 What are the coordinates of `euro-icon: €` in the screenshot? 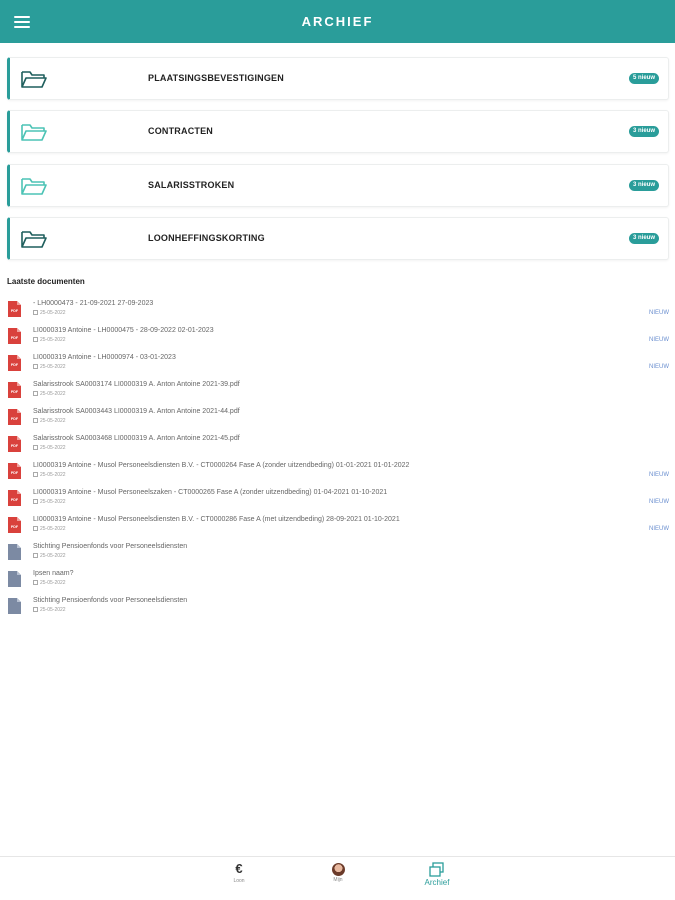 It's located at (239, 868).